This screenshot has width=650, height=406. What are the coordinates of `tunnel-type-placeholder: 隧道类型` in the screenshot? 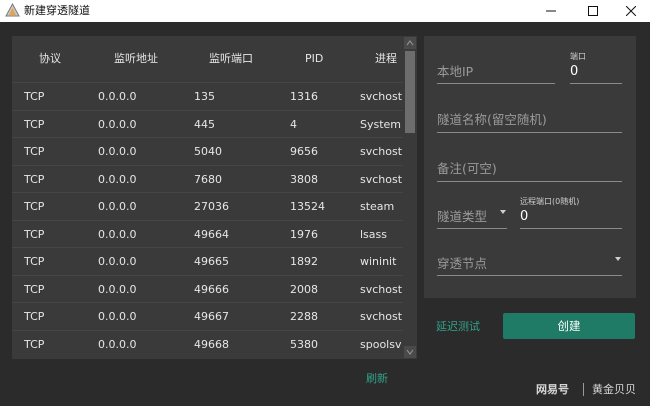 It's located at (462, 216).